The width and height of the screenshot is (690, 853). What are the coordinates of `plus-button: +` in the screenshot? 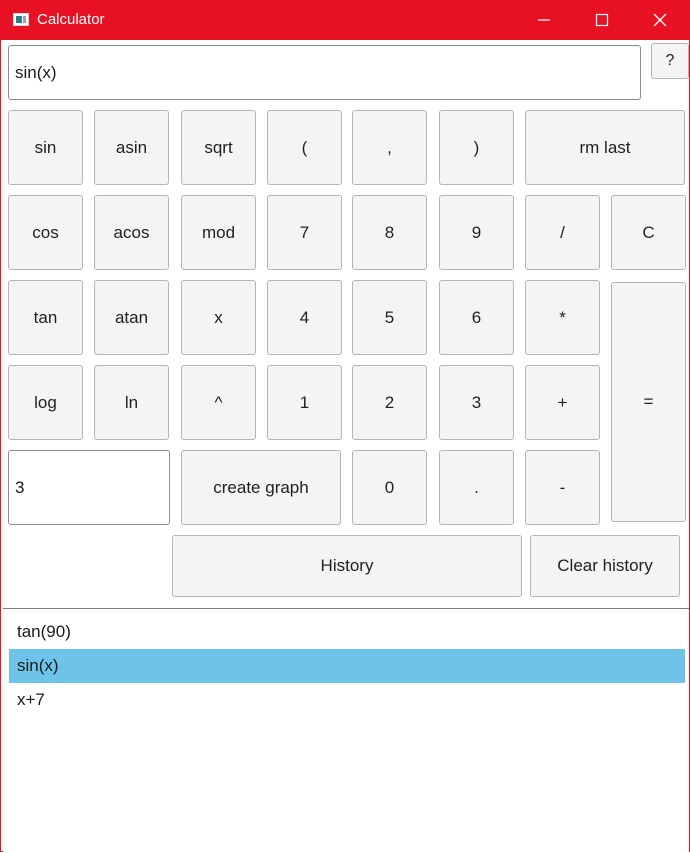 It's located at (562, 402).